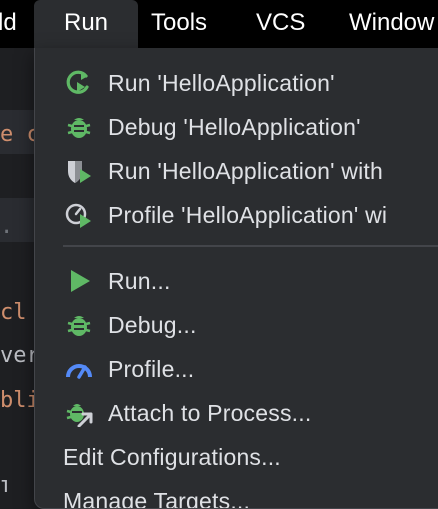 This screenshot has height=509, width=438. I want to click on menu-item-label: Debug 'HelloApplication', so click(234, 127).